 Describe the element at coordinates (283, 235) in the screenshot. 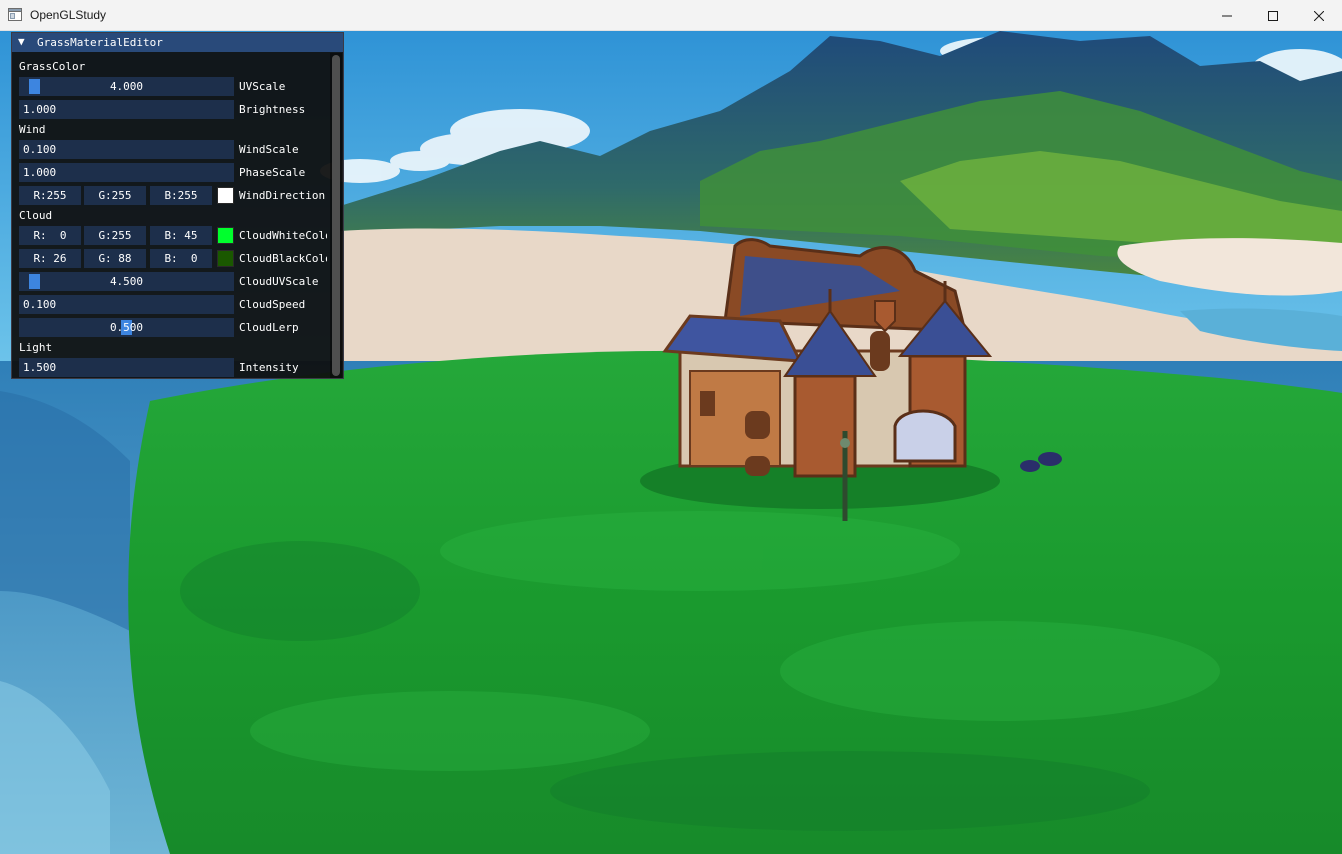

I see `cloud-white-color-label: CloudWhiteColor` at that location.